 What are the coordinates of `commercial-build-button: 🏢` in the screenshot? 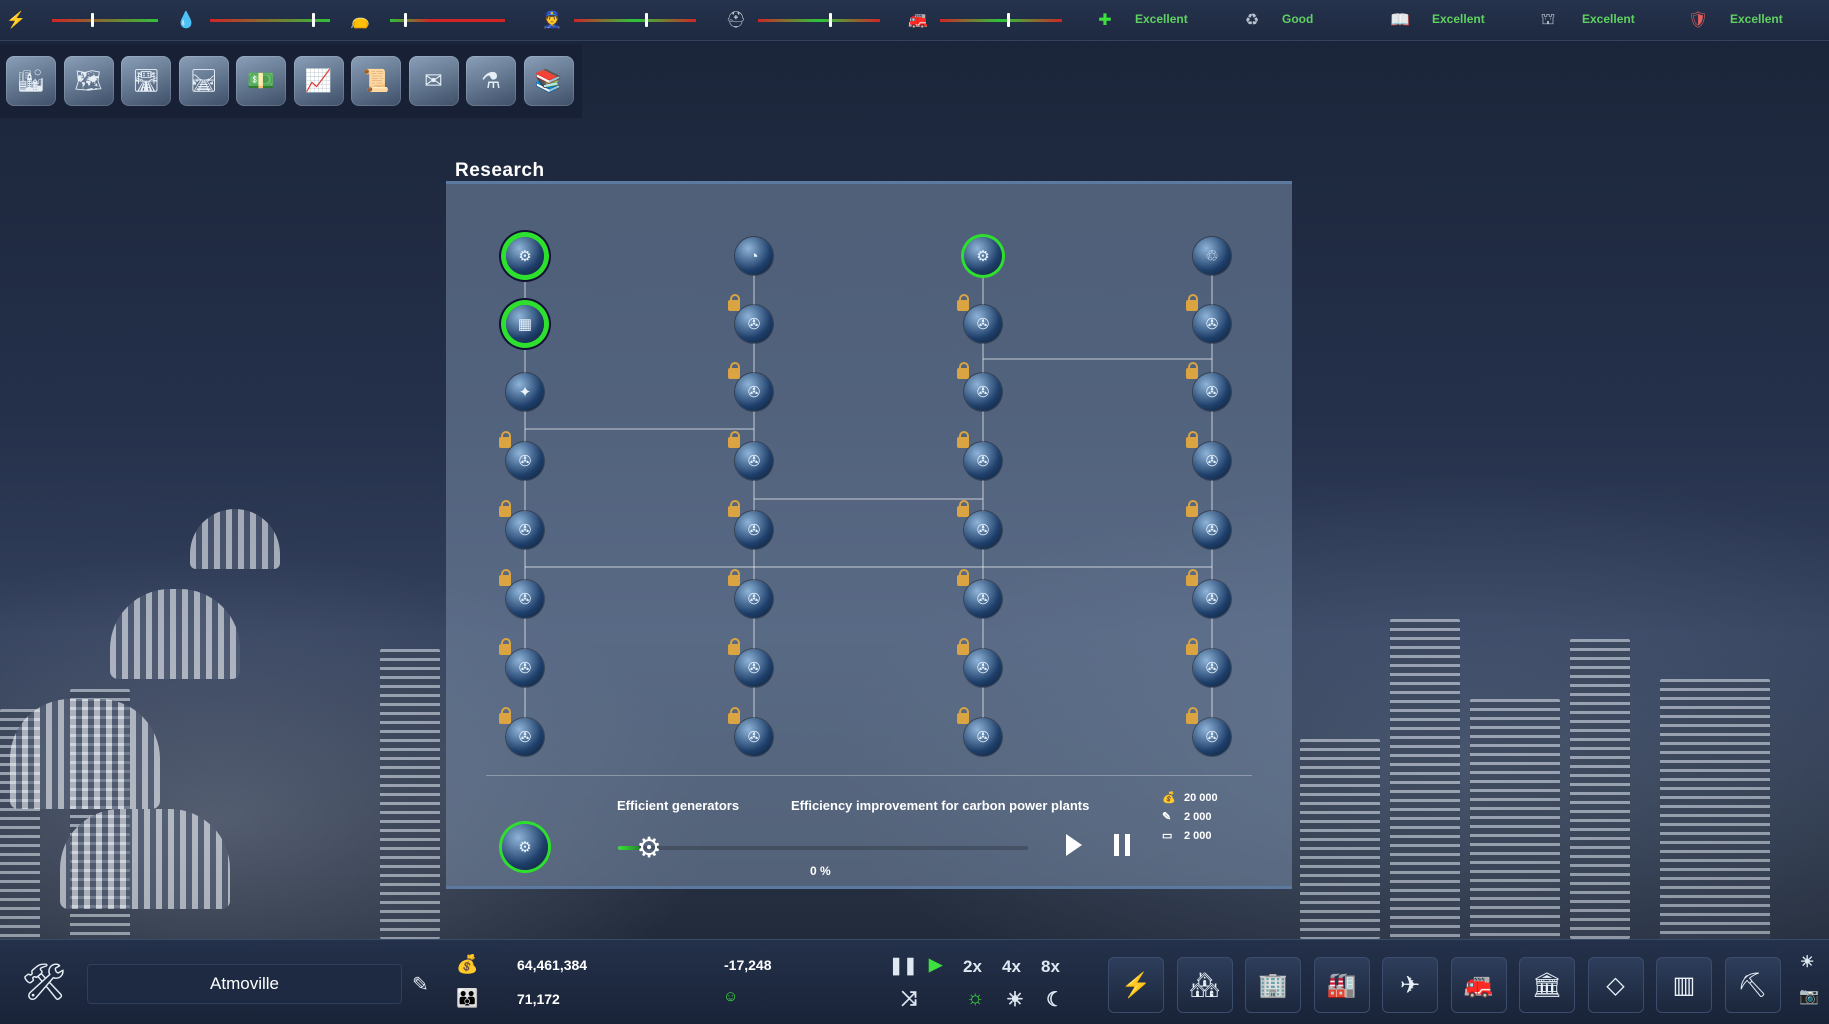 It's located at (1273, 985).